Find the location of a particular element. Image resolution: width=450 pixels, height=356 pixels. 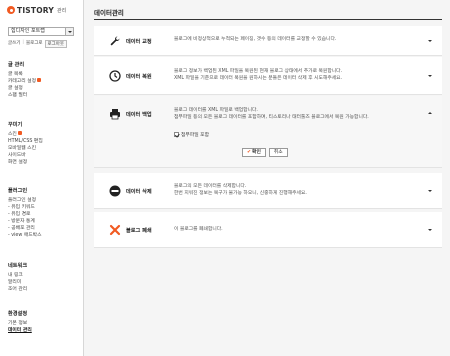

nav-item-data-manage: 데이터 관리 is located at coordinates (20, 330).